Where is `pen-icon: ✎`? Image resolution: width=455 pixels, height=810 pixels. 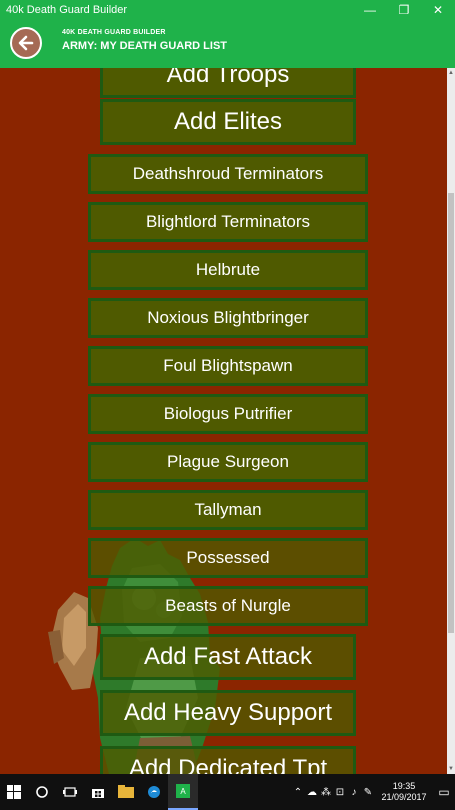 pen-icon: ✎ is located at coordinates (368, 792).